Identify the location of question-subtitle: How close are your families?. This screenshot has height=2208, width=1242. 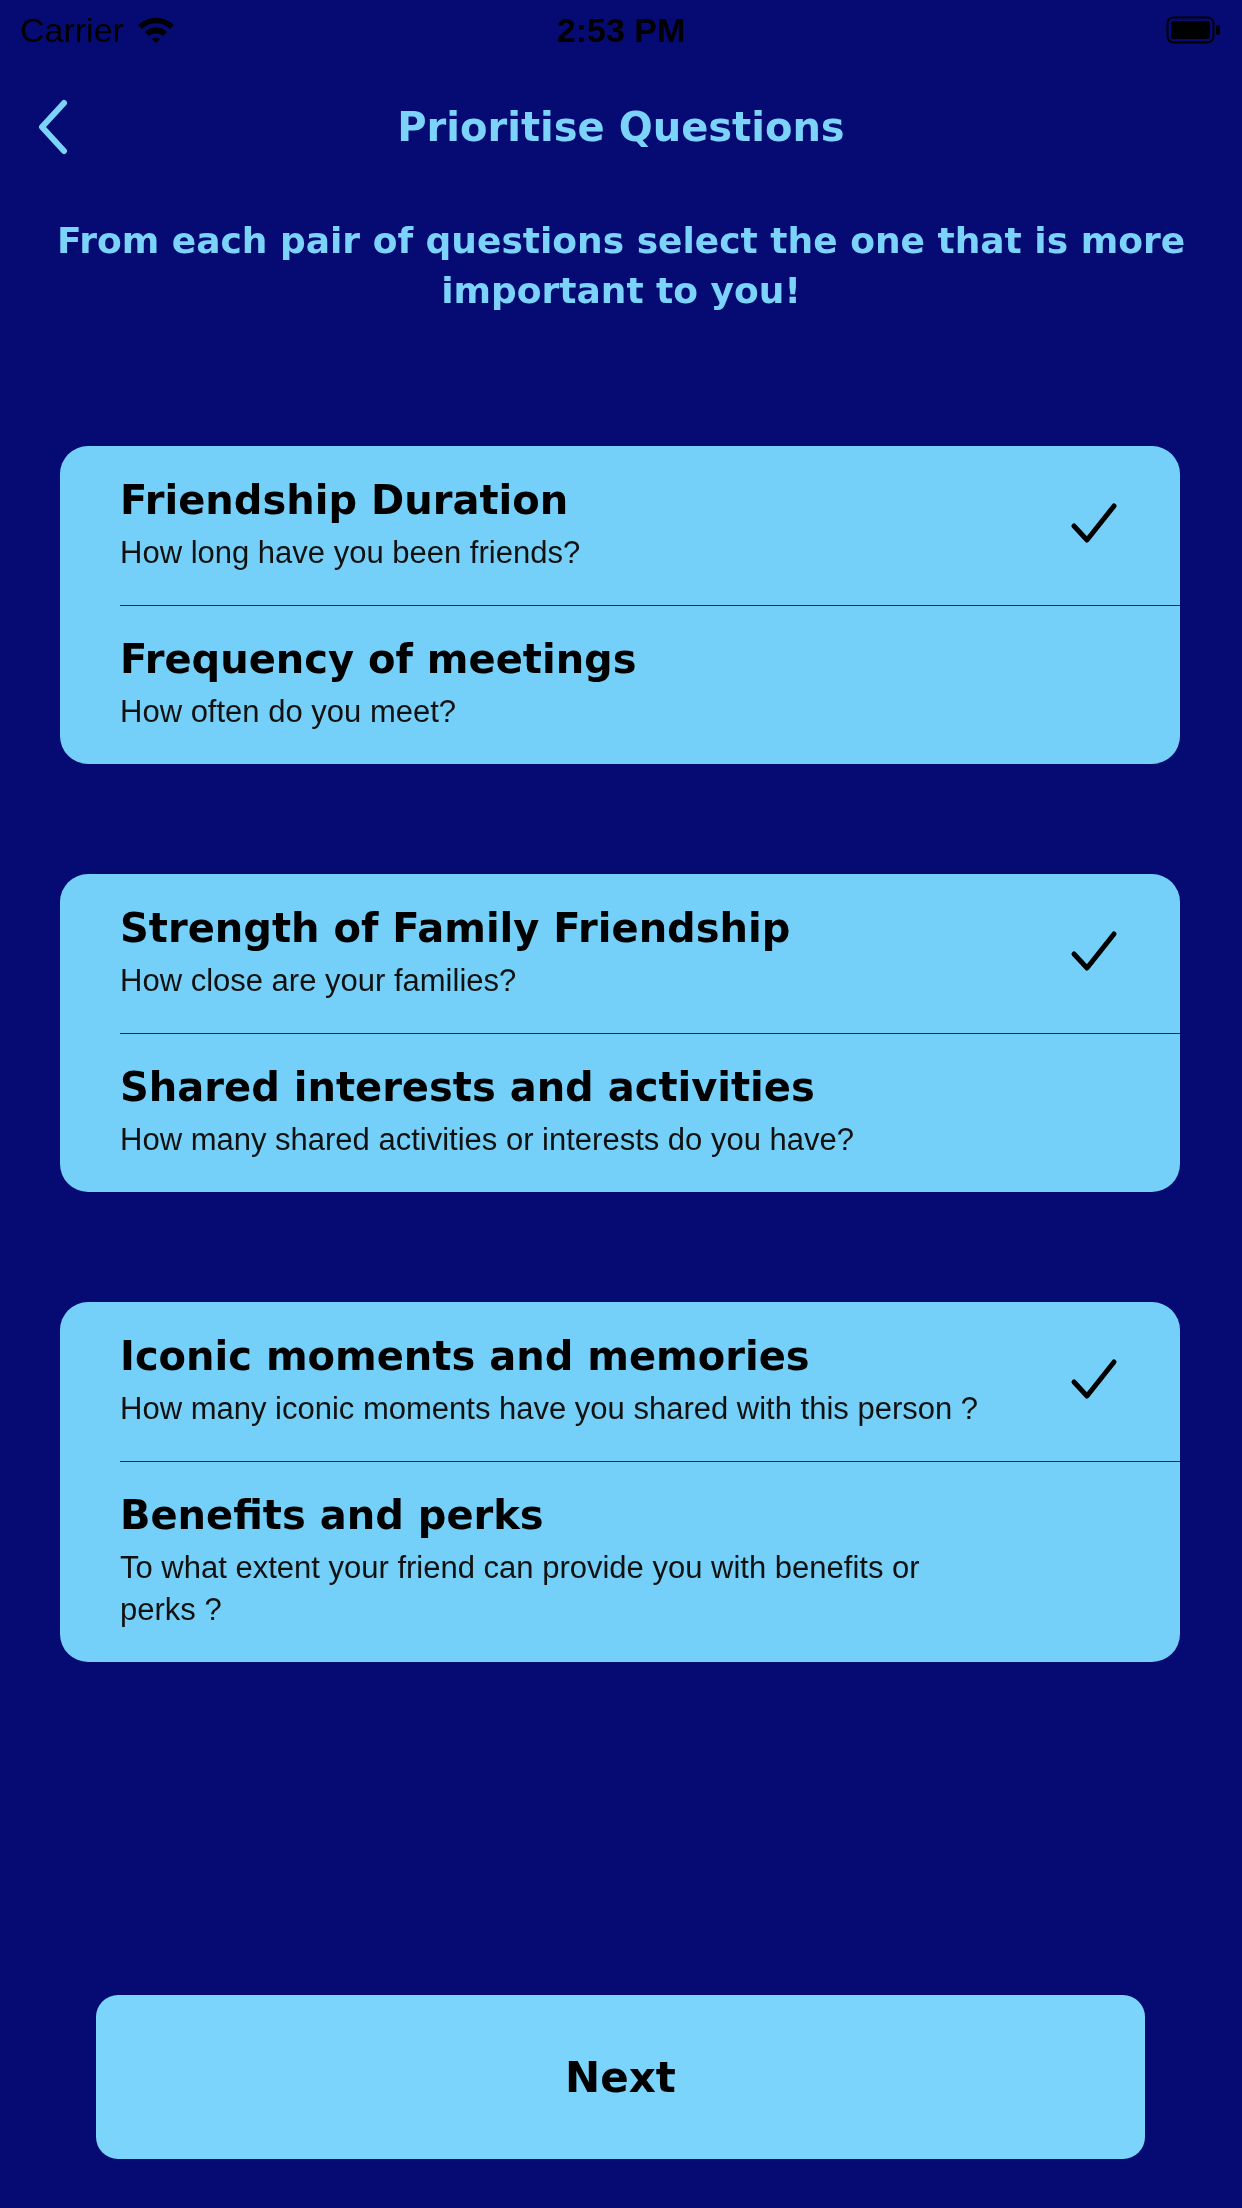
(319, 981).